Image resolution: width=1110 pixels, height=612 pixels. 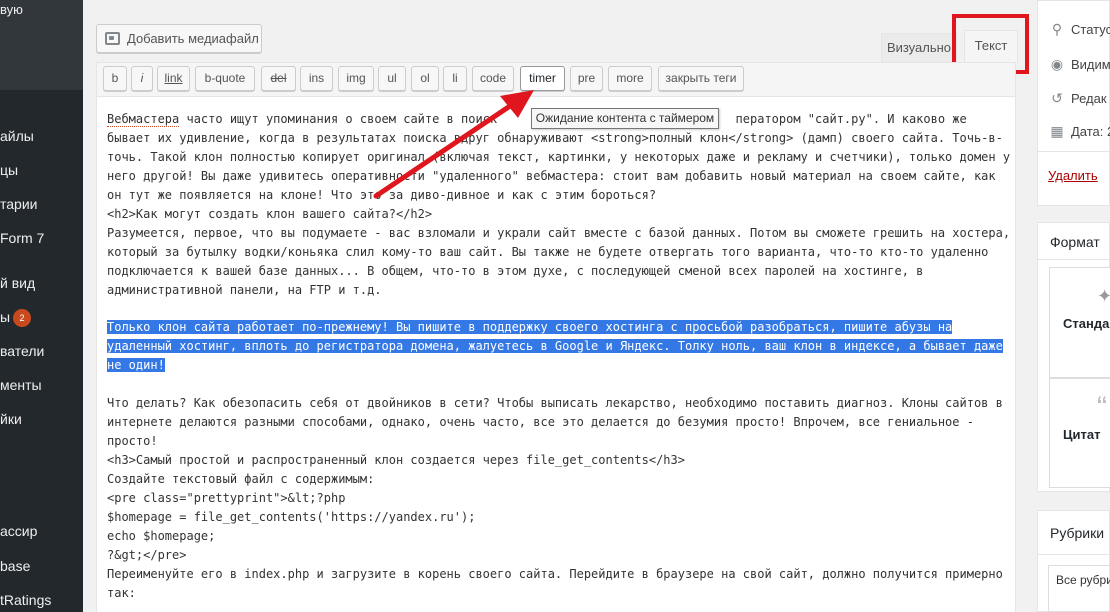 What do you see at coordinates (392, 78) in the screenshot?
I see `qt-ul-button: ul` at bounding box center [392, 78].